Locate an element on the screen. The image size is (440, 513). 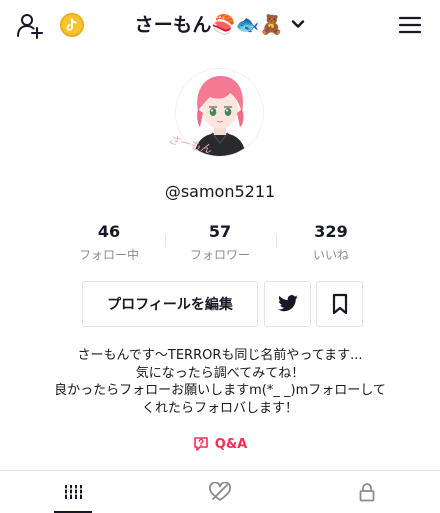
hamburger-menu-icon is located at coordinates (410, 25).